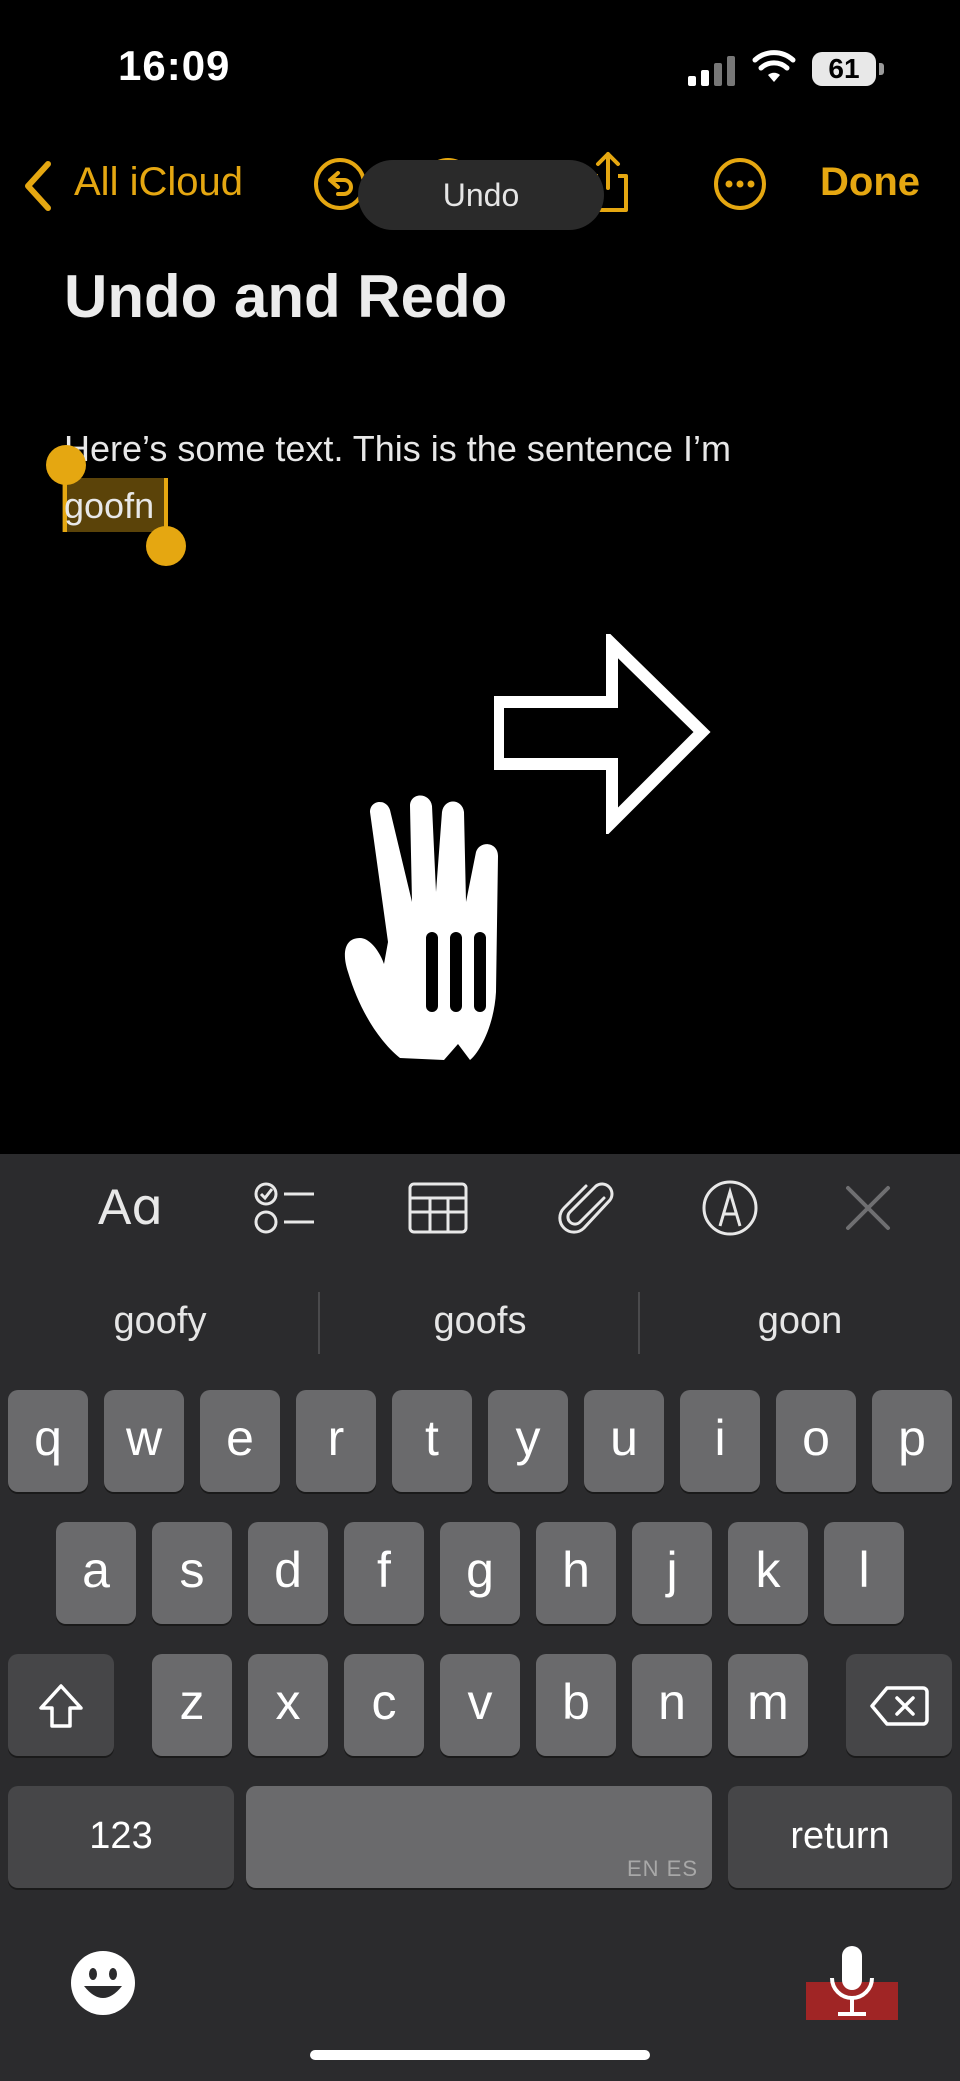 Image resolution: width=960 pixels, height=2081 pixels. What do you see at coordinates (480, 1321) in the screenshot?
I see `suggestion-2: goofs` at bounding box center [480, 1321].